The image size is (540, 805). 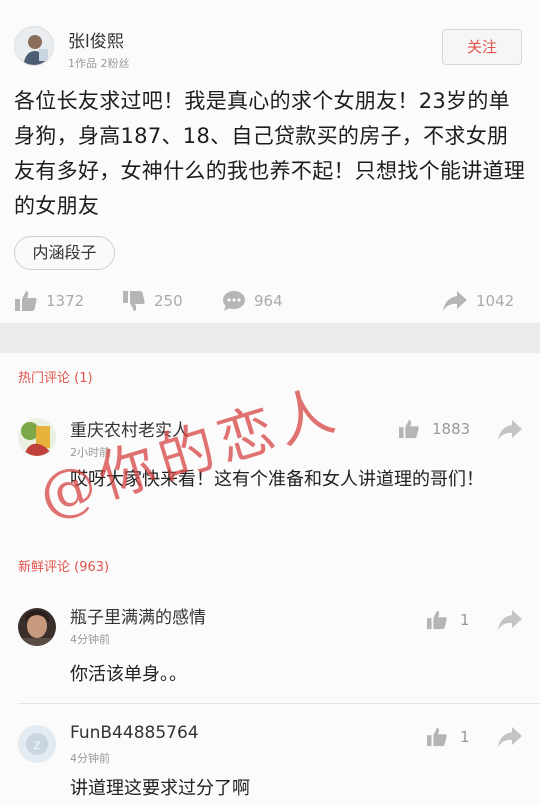 What do you see at coordinates (160, 788) in the screenshot?
I see `comment-text: 讲道理这要求过分了啊` at bounding box center [160, 788].